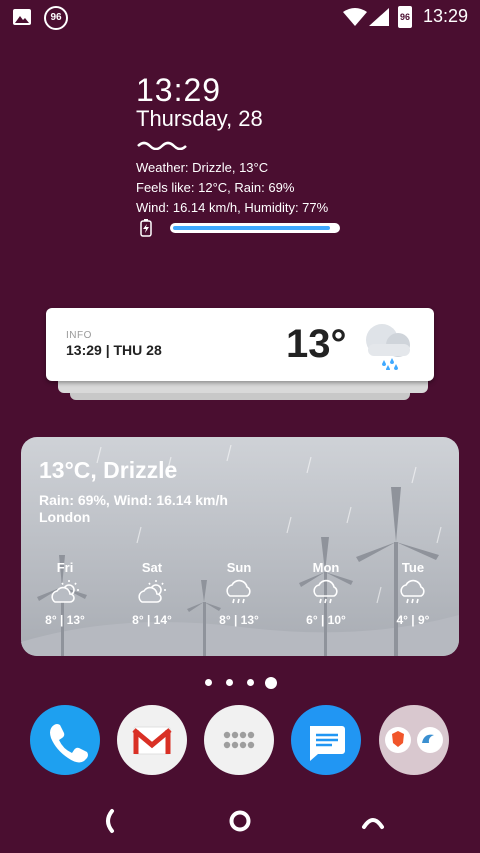 Image resolution: width=480 pixels, height=853 pixels. I want to click on battery-level-bar, so click(255, 228).